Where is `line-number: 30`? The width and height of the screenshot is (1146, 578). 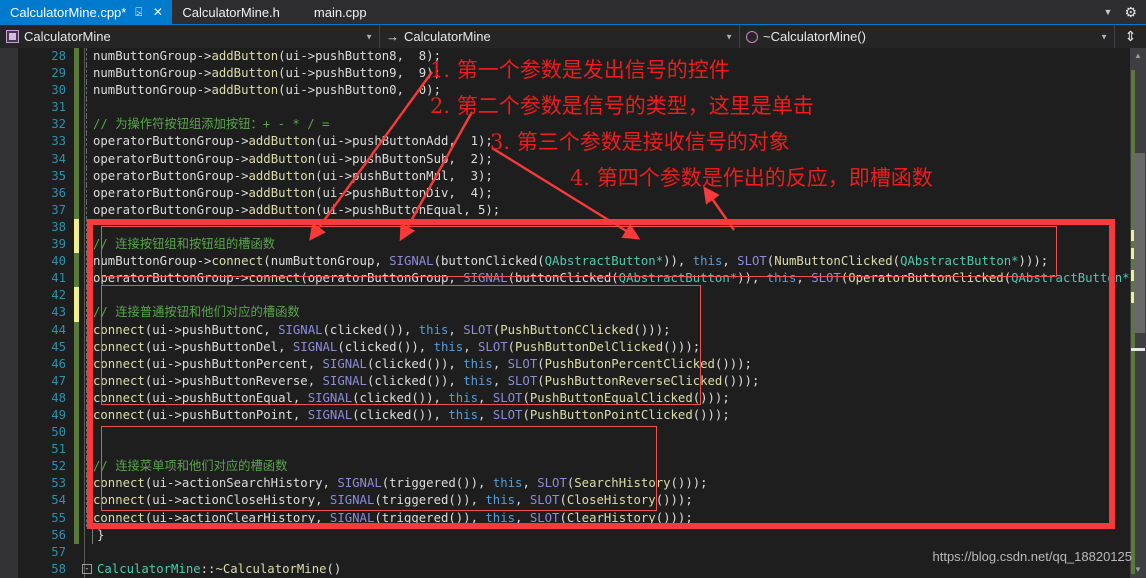
line-number: 30 is located at coordinates (58, 90).